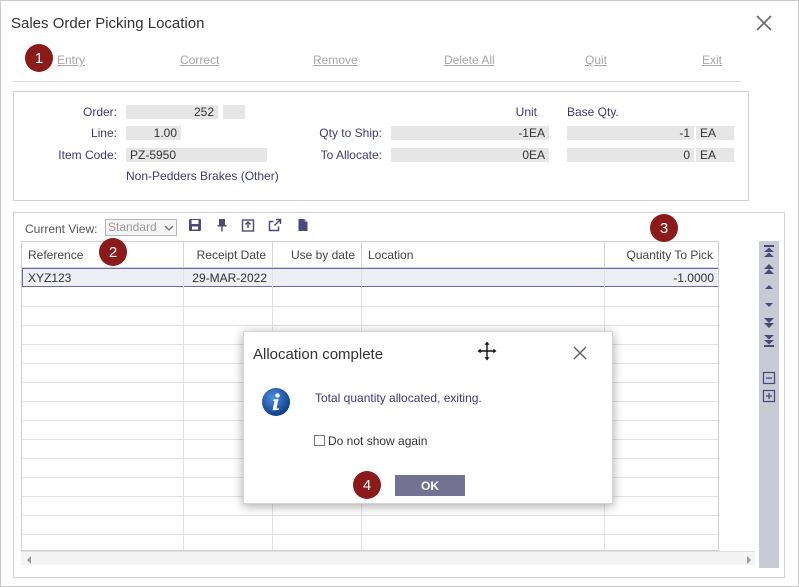  What do you see at coordinates (596, 60) in the screenshot?
I see `quit-button: Quit` at bounding box center [596, 60].